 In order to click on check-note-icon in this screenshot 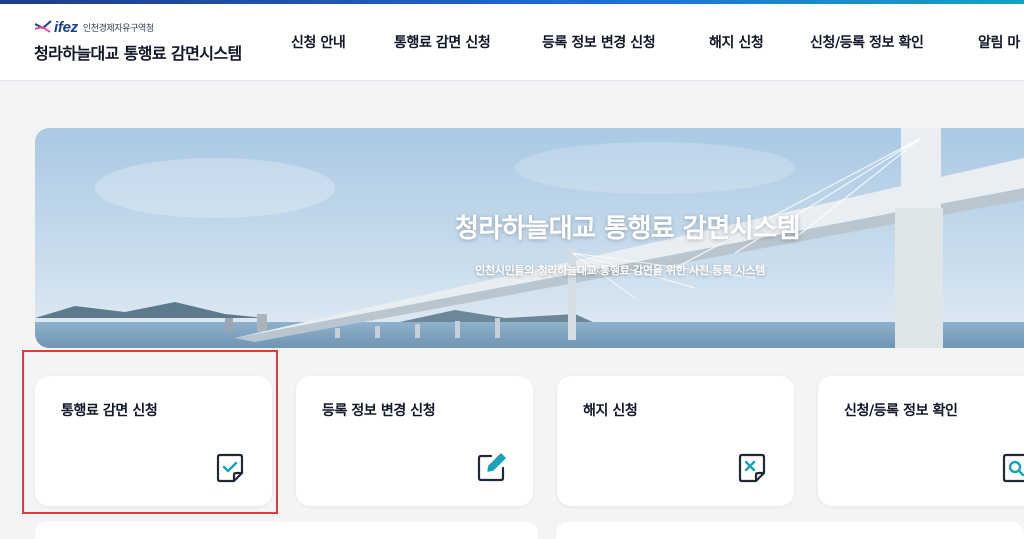, I will do `click(230, 468)`.